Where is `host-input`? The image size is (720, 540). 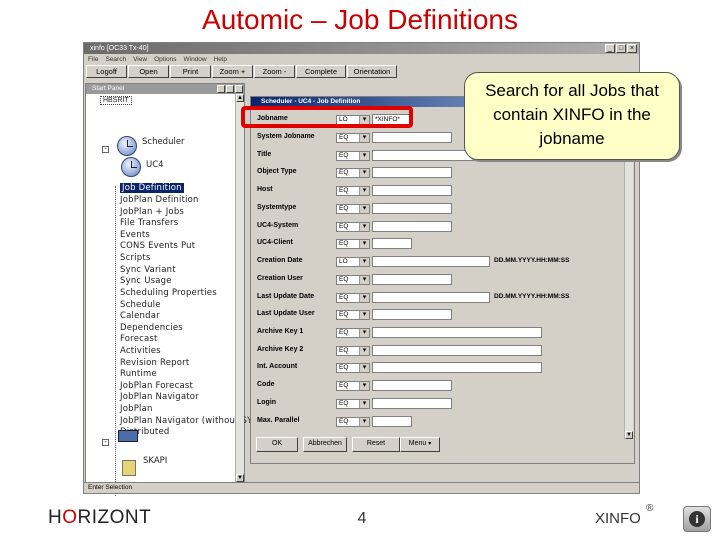 host-input is located at coordinates (412, 190).